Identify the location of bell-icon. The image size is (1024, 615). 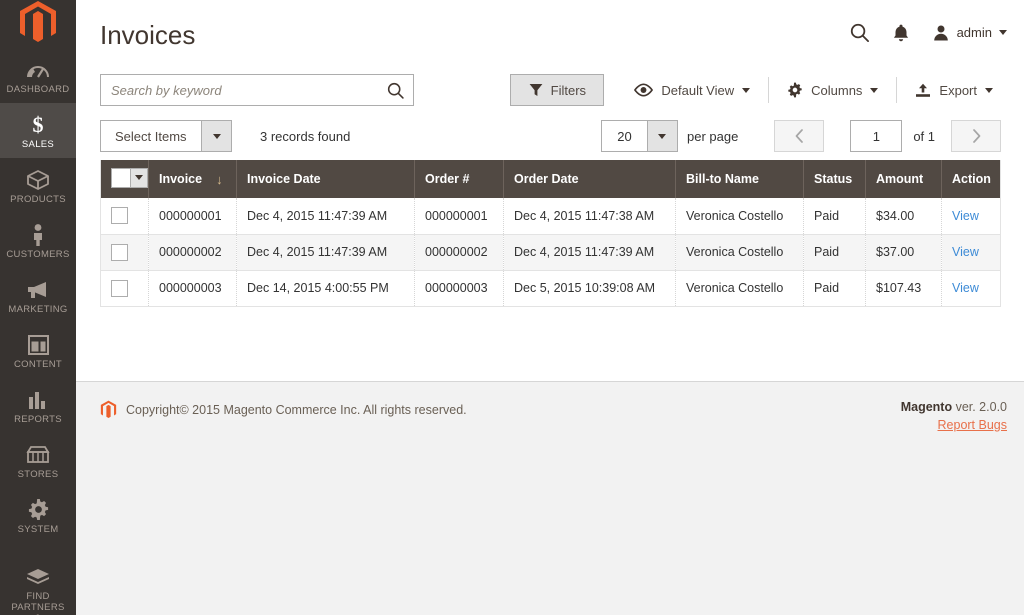
(900, 32).